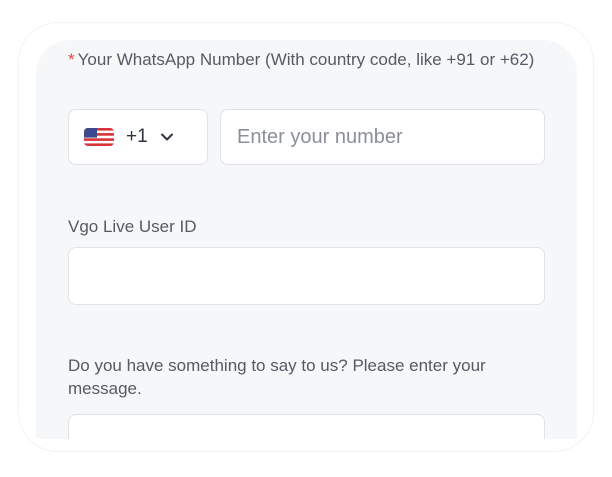 The width and height of the screenshot is (612, 477). Describe the element at coordinates (306, 426) in the screenshot. I see `message-input` at that location.